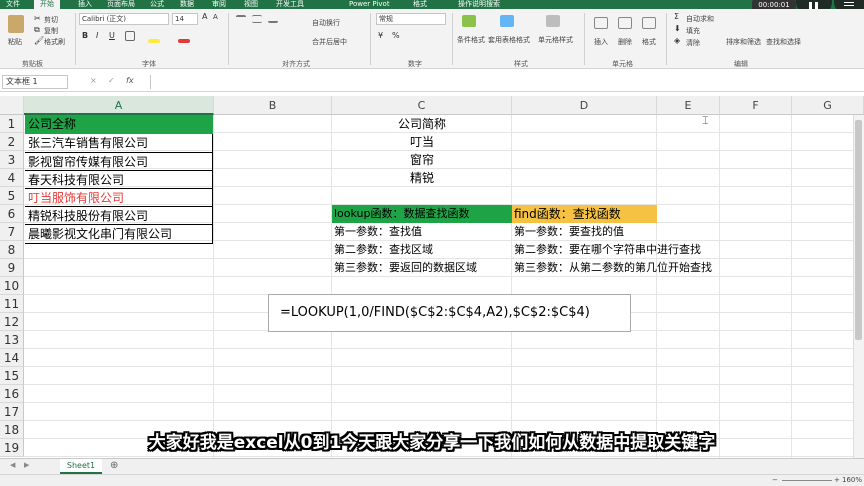 This screenshot has width=864, height=486. I want to click on row-header-15: 15, so click(12, 376).